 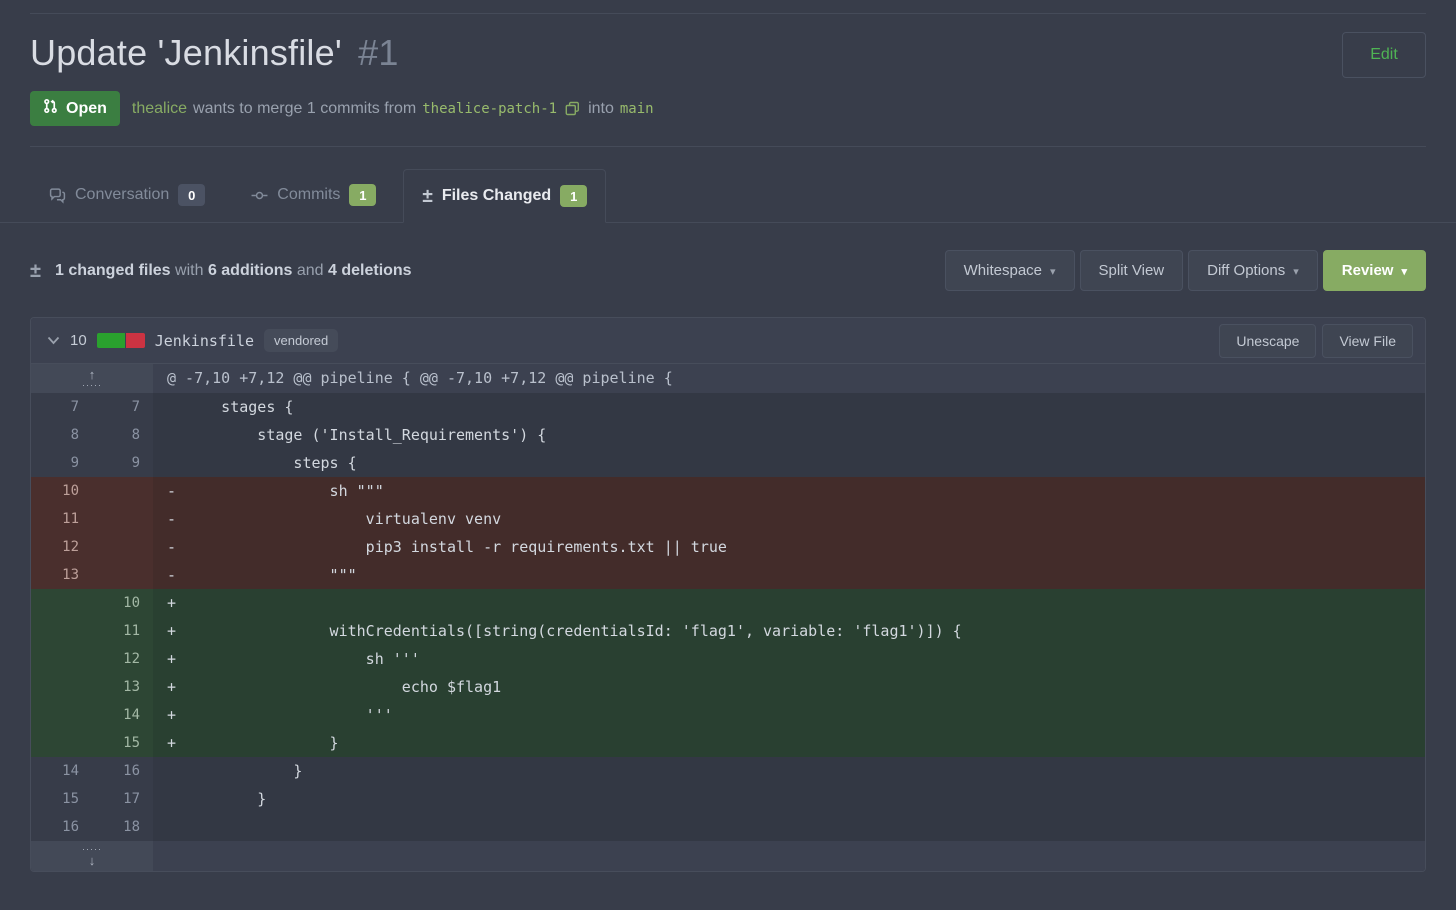 I want to click on chat-icon, so click(x=57, y=195).